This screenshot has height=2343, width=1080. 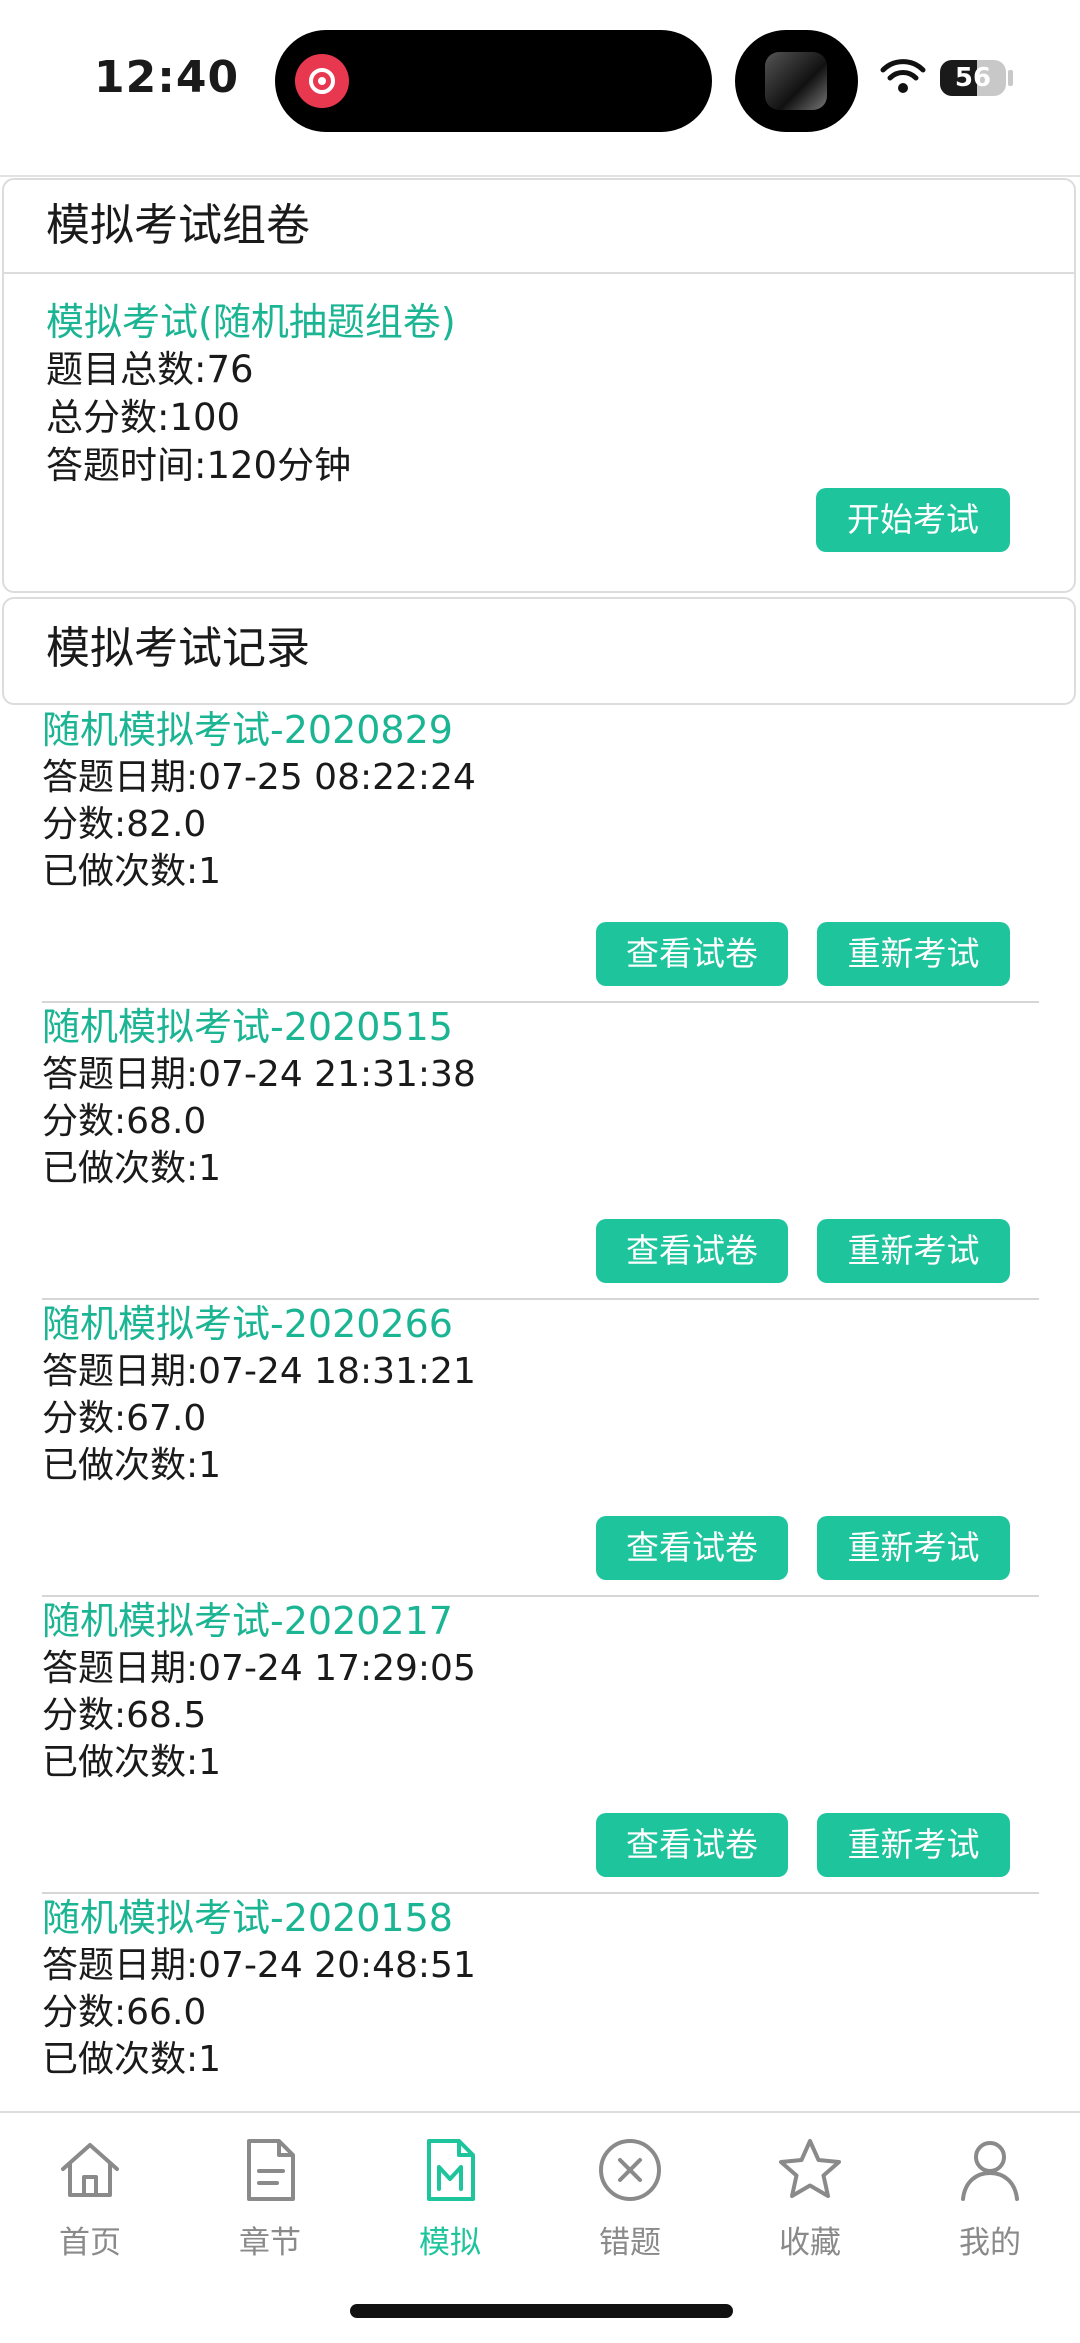 I want to click on tab-favorites: 收藏, so click(x=810, y=2198).